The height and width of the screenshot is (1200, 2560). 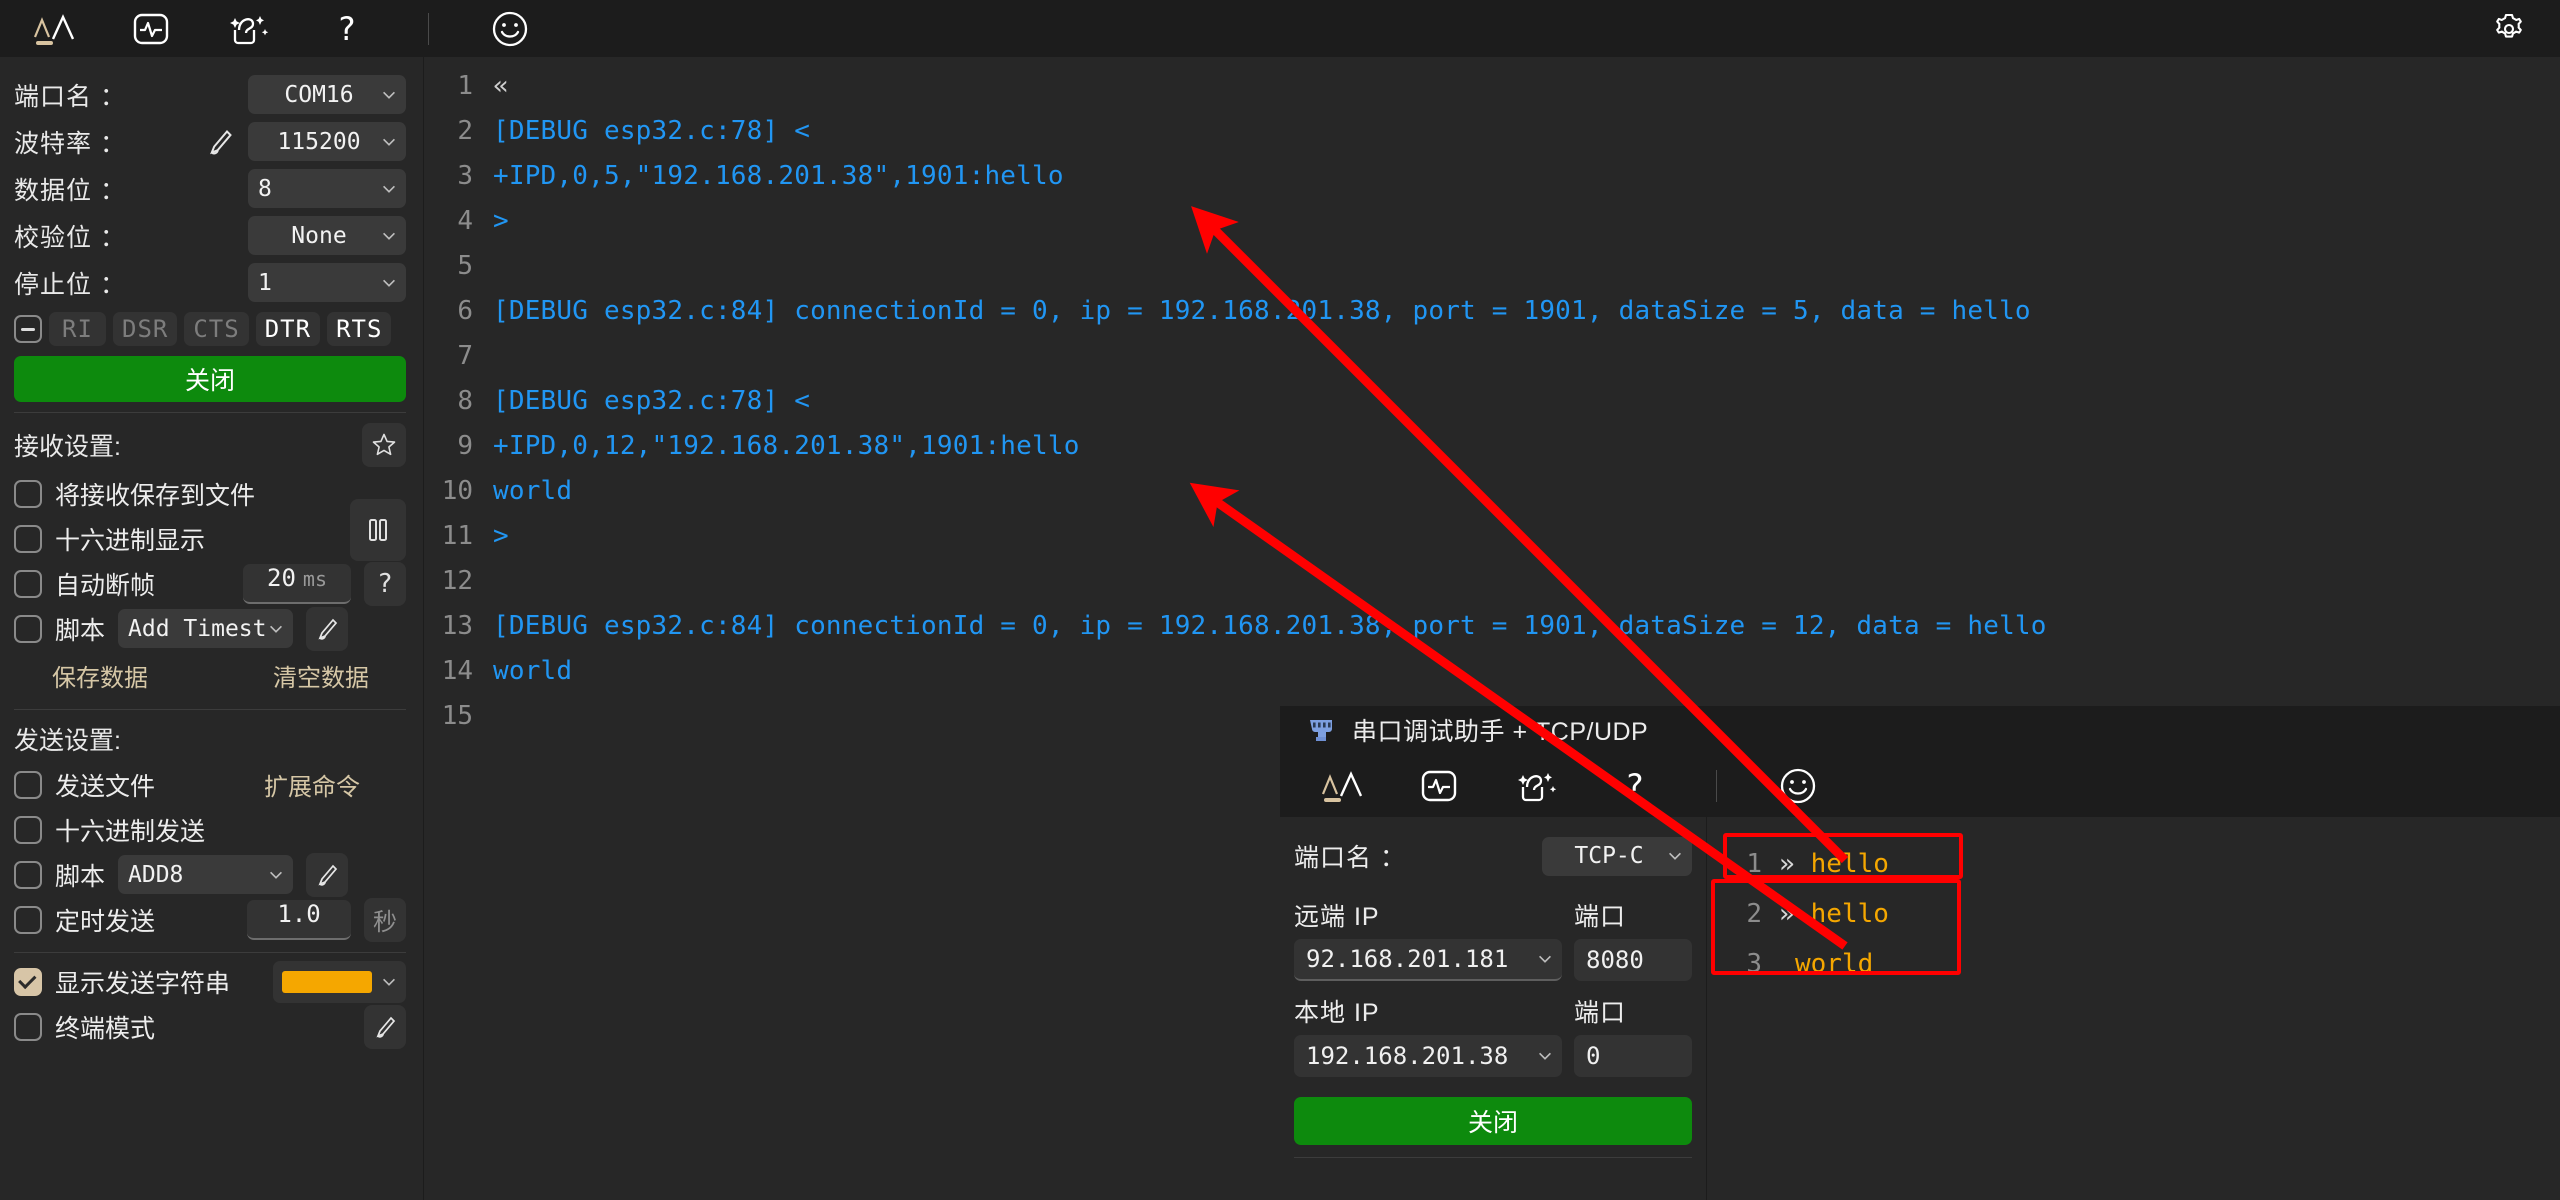 What do you see at coordinates (105, 585) in the screenshot?
I see `recv-auto-frame-label: 自动断帧` at bounding box center [105, 585].